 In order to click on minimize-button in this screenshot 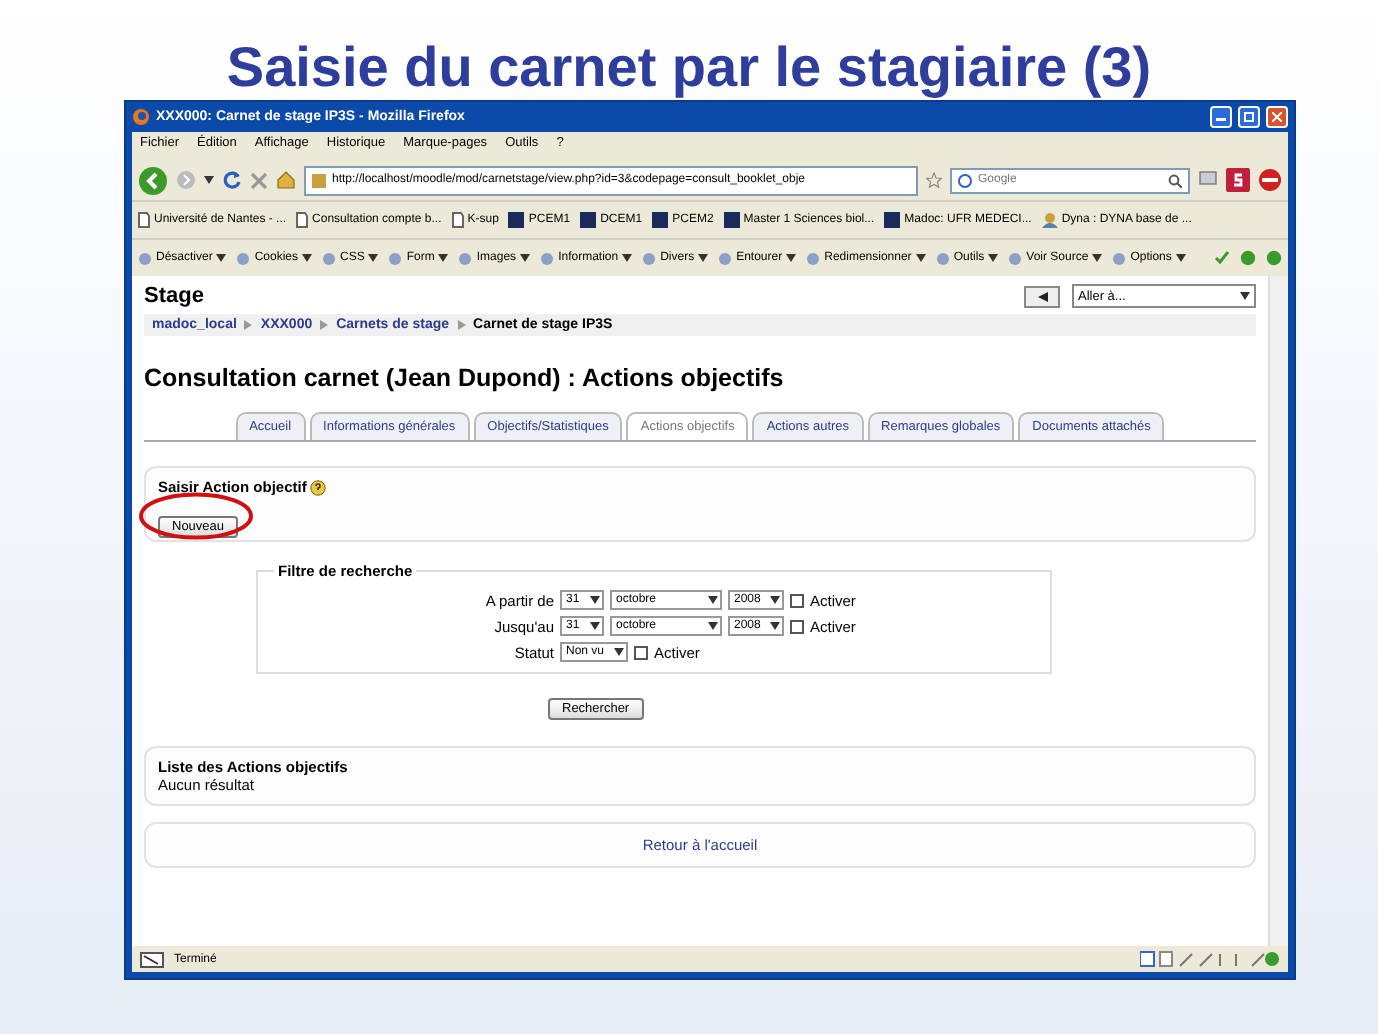, I will do `click(1221, 117)`.